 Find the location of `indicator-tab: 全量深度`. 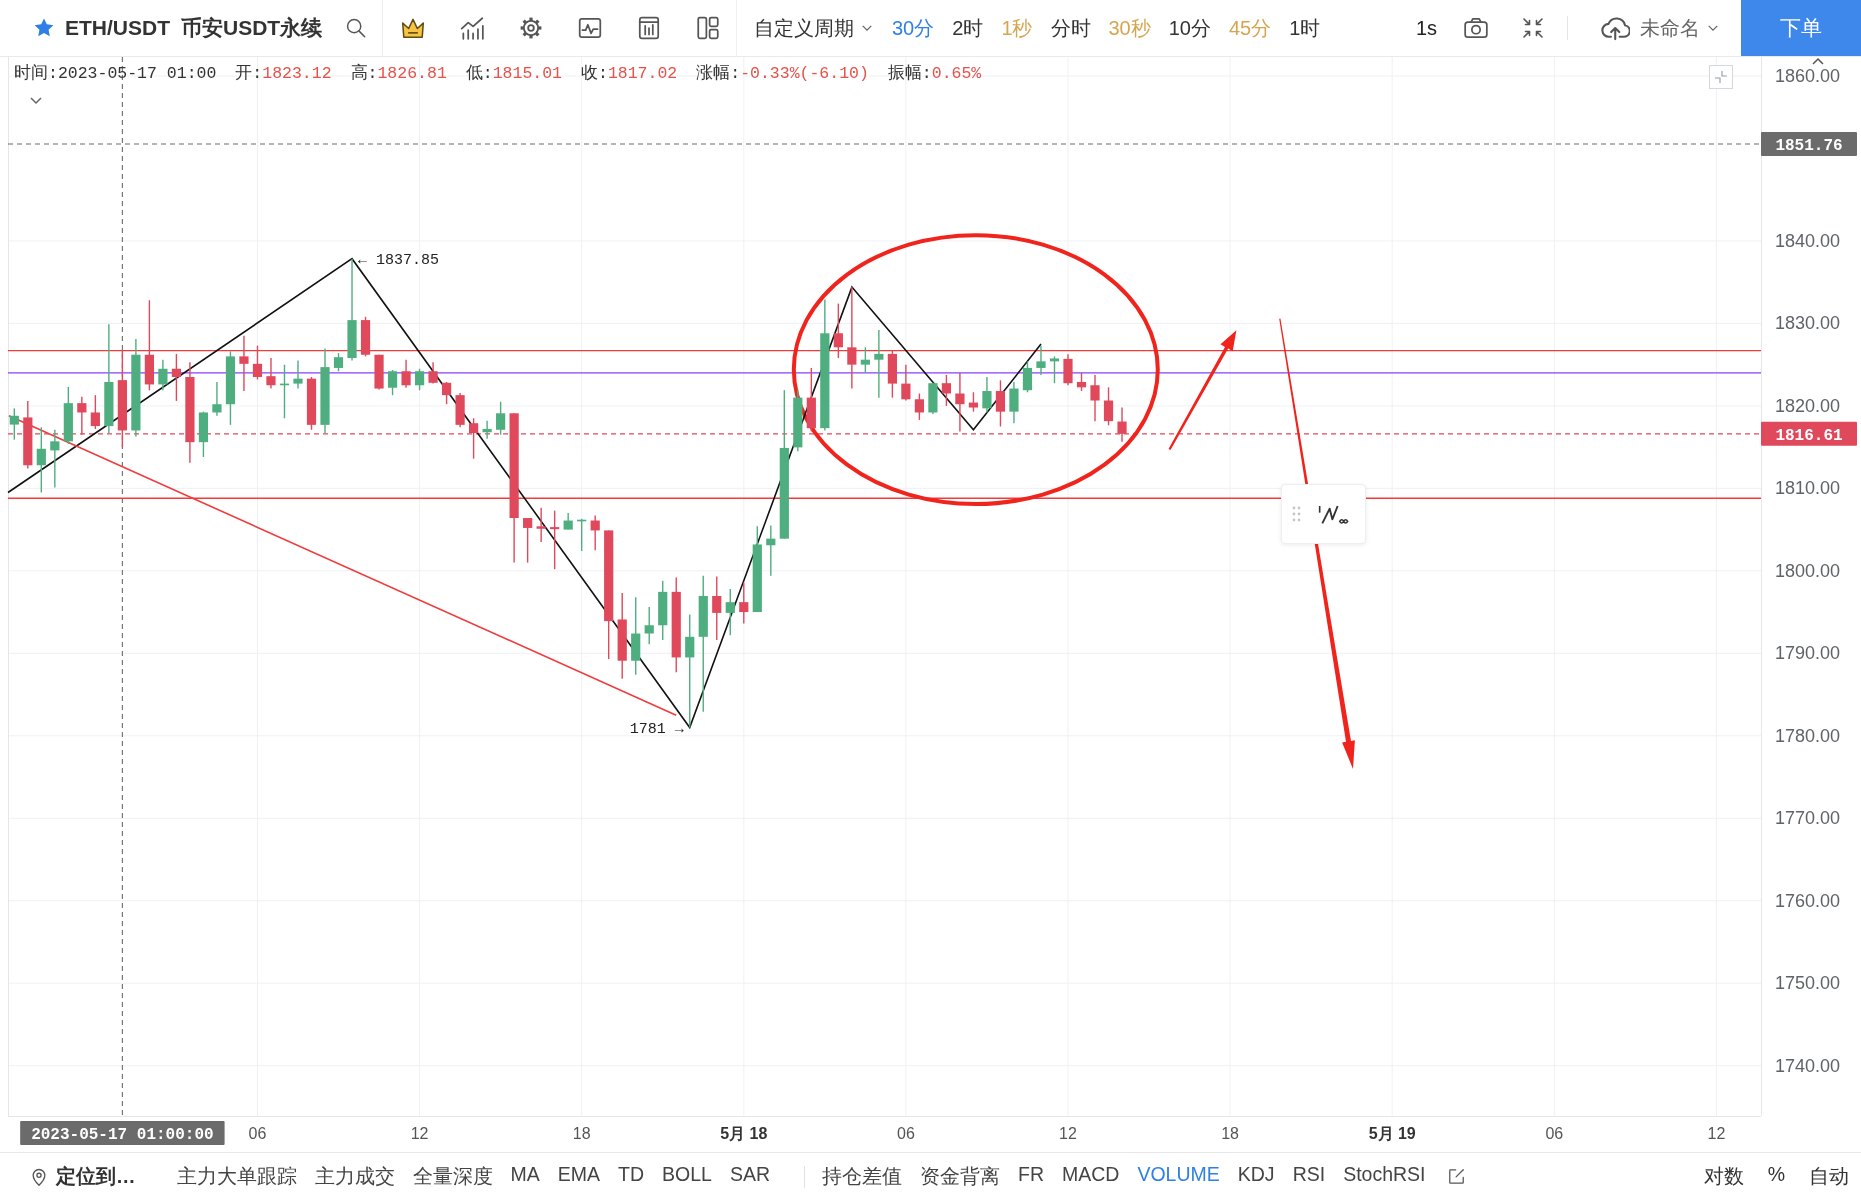

indicator-tab: 全量深度 is located at coordinates (452, 1176).